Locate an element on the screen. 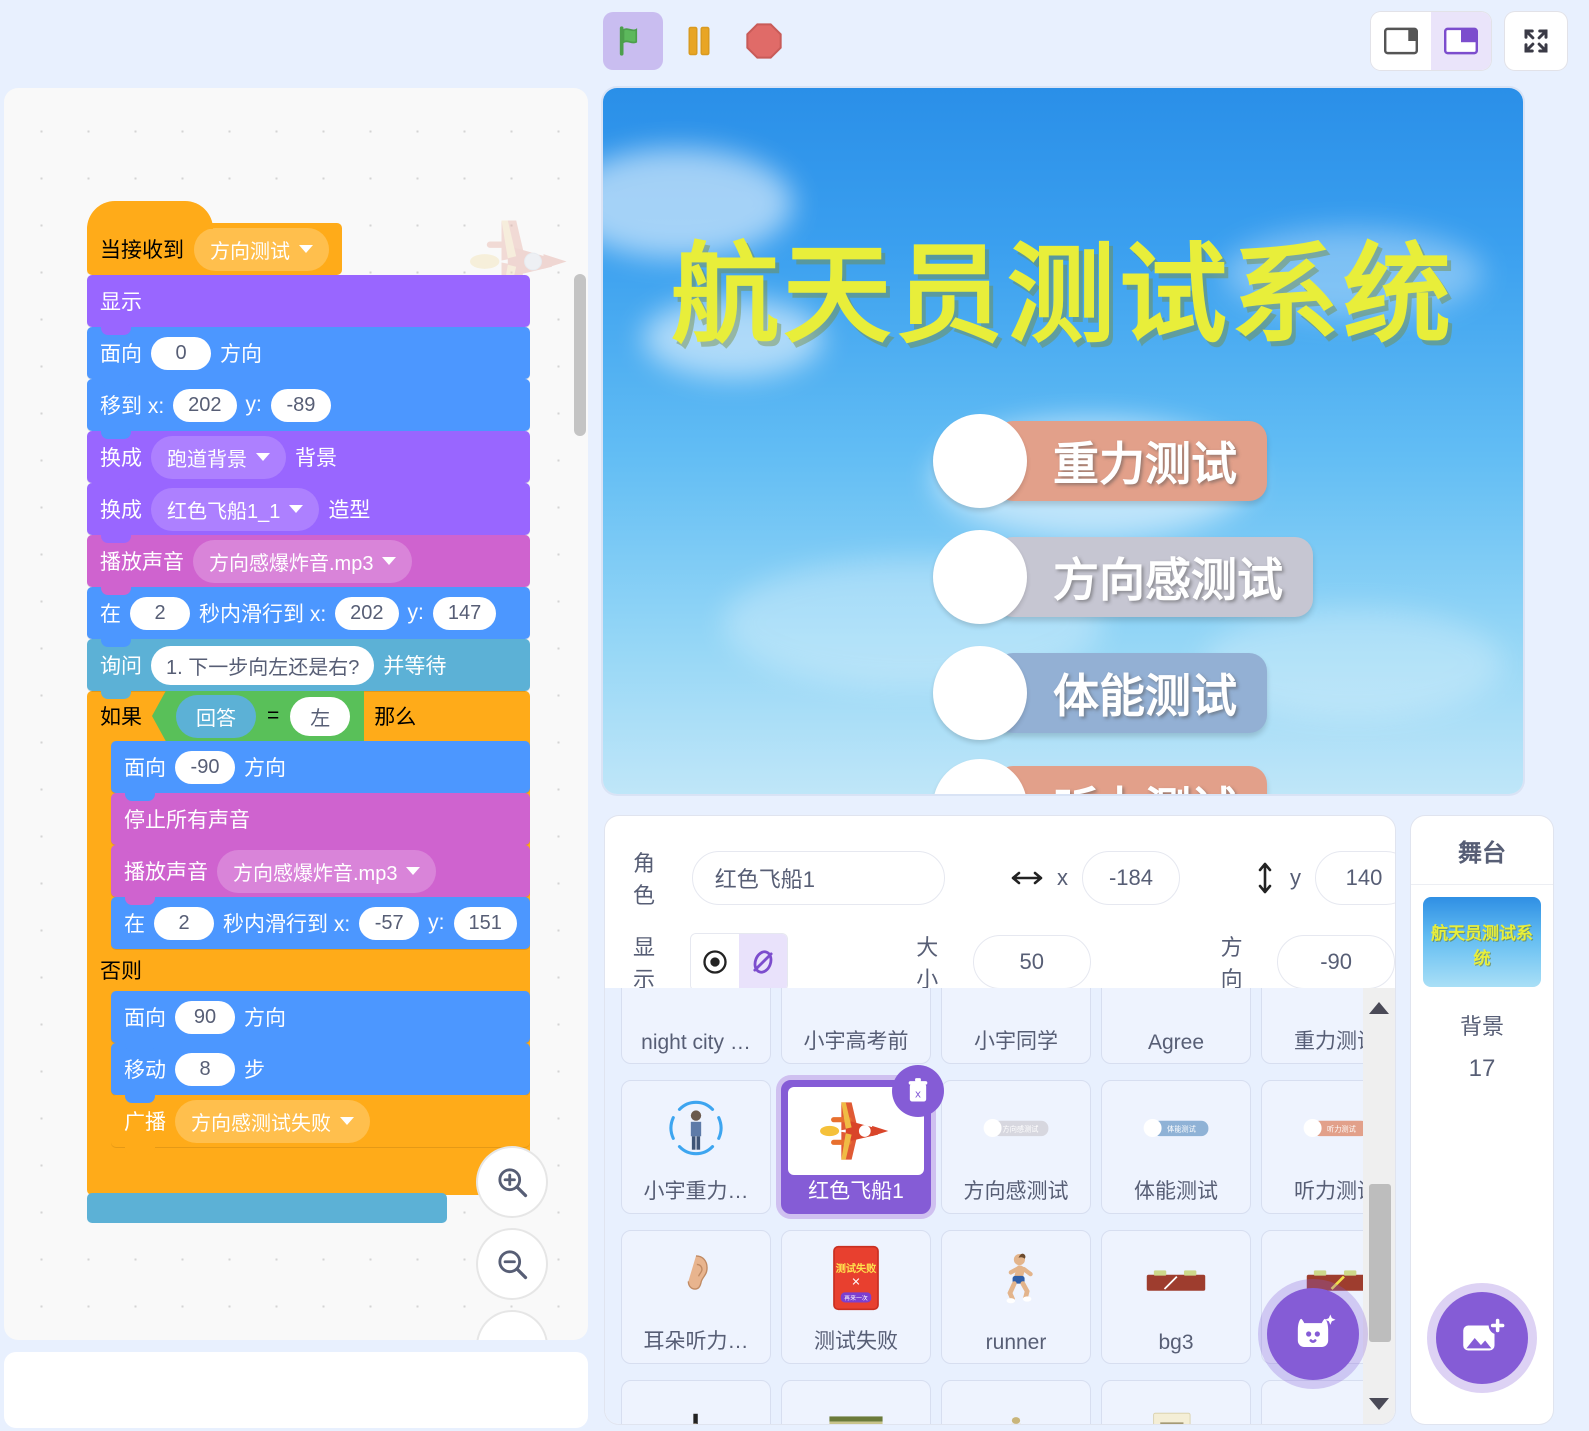  block-label: 方向 is located at coordinates (265, 1018).